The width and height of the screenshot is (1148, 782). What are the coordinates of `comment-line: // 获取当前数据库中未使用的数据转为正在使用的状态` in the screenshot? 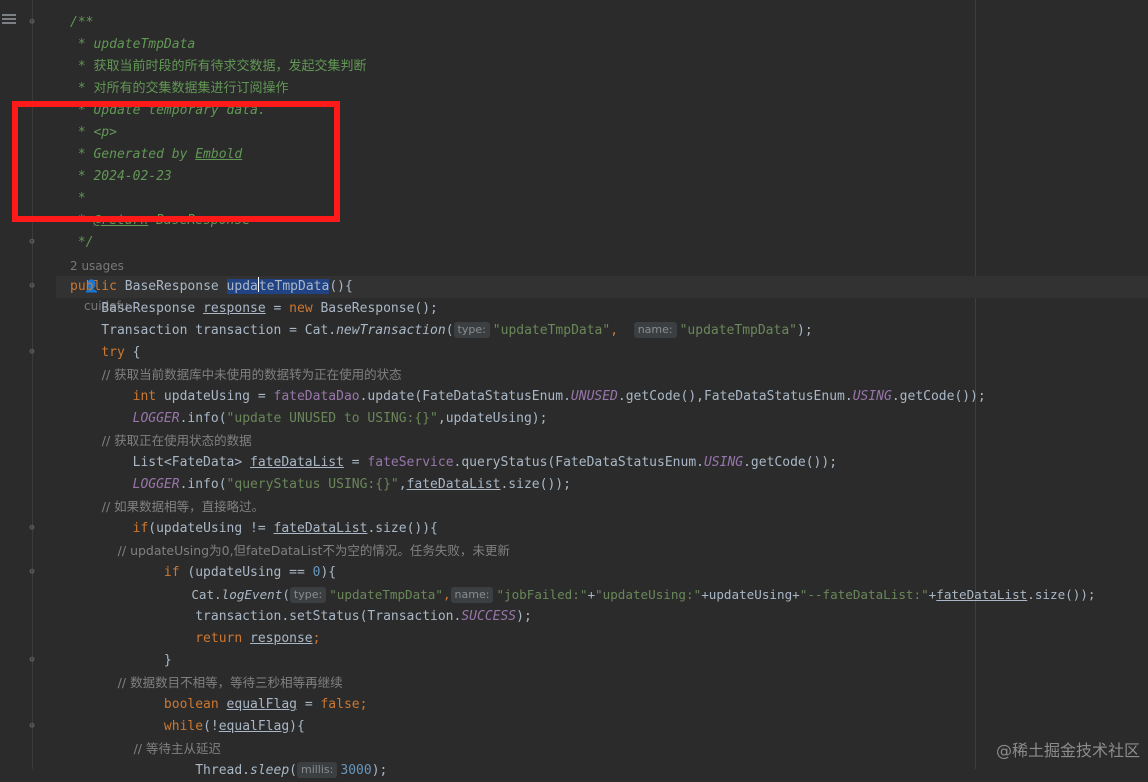 It's located at (236, 374).